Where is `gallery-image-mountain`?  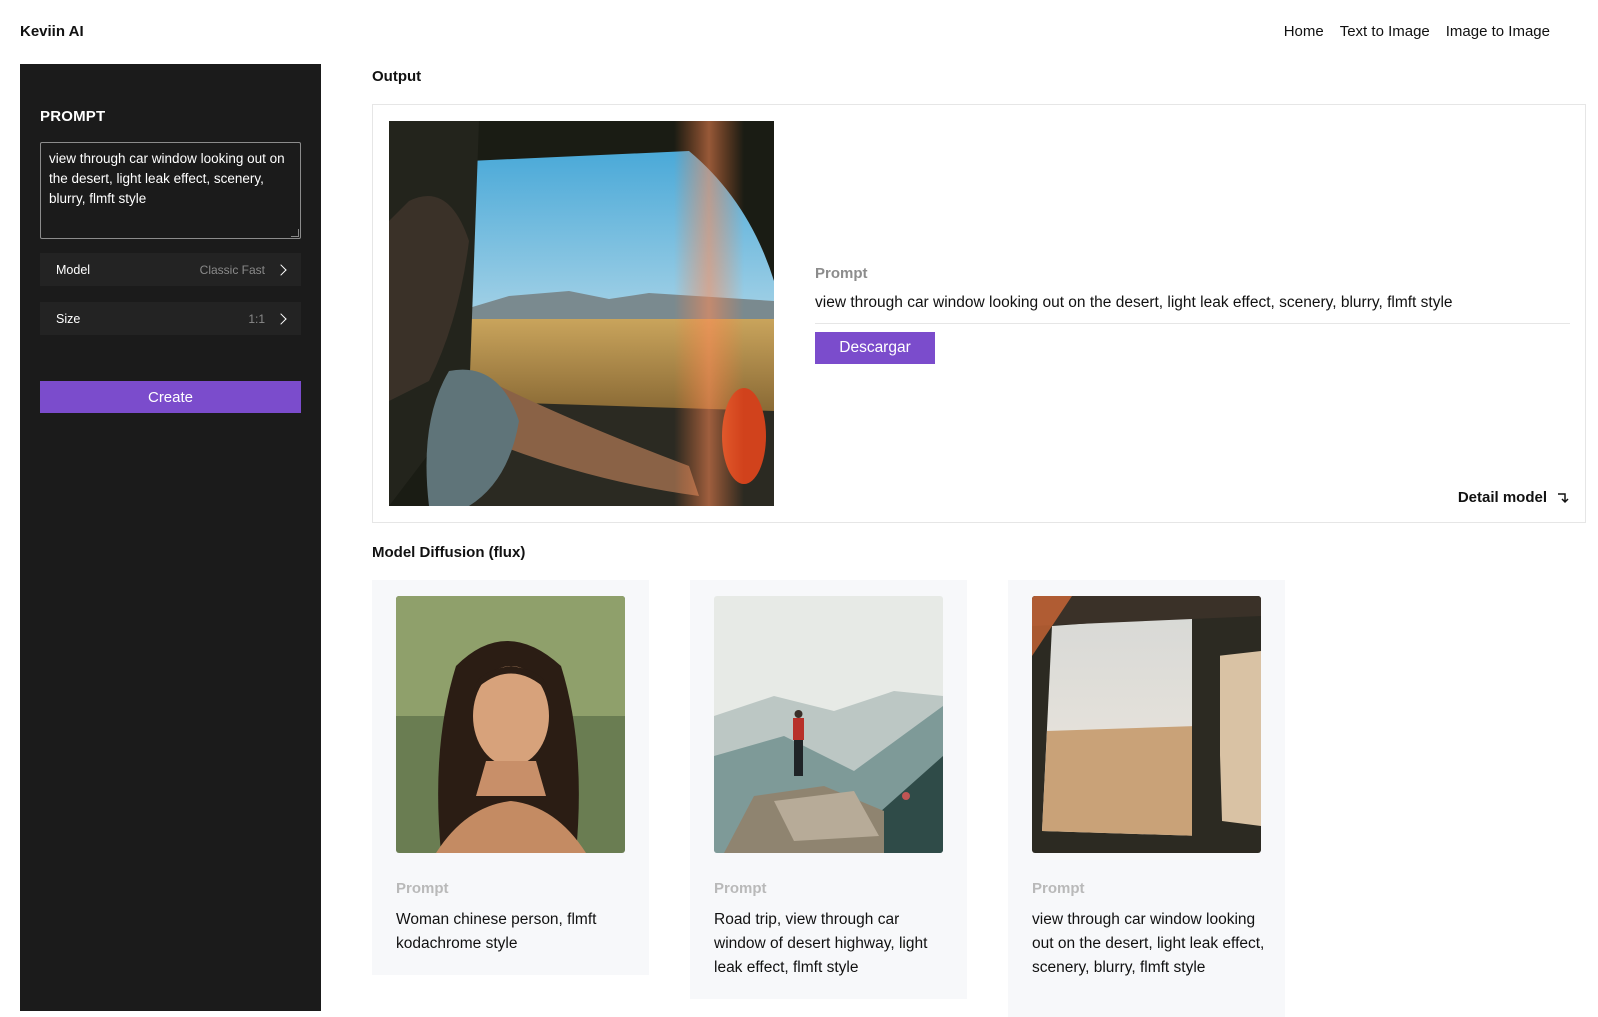 gallery-image-mountain is located at coordinates (828, 724).